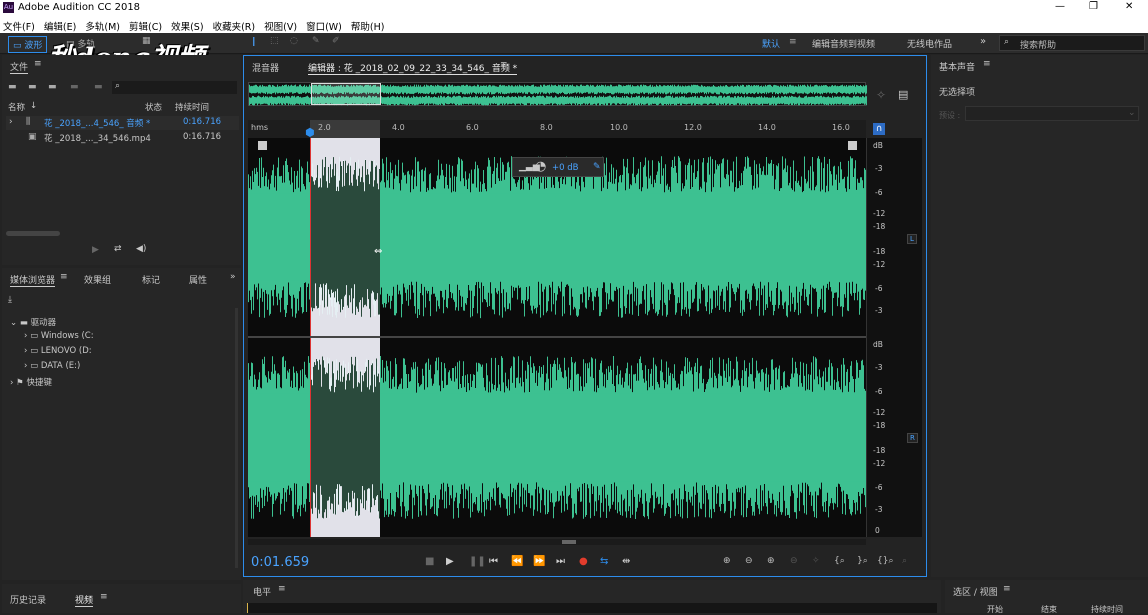 The image size is (1148, 615). I want to click on menu-clip: 剪辑(C), so click(145, 27).